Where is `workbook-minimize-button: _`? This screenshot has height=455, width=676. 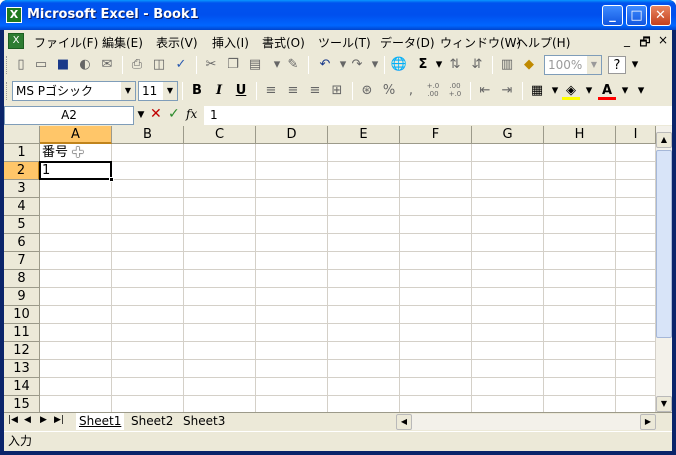 workbook-minimize-button: _ is located at coordinates (627, 40).